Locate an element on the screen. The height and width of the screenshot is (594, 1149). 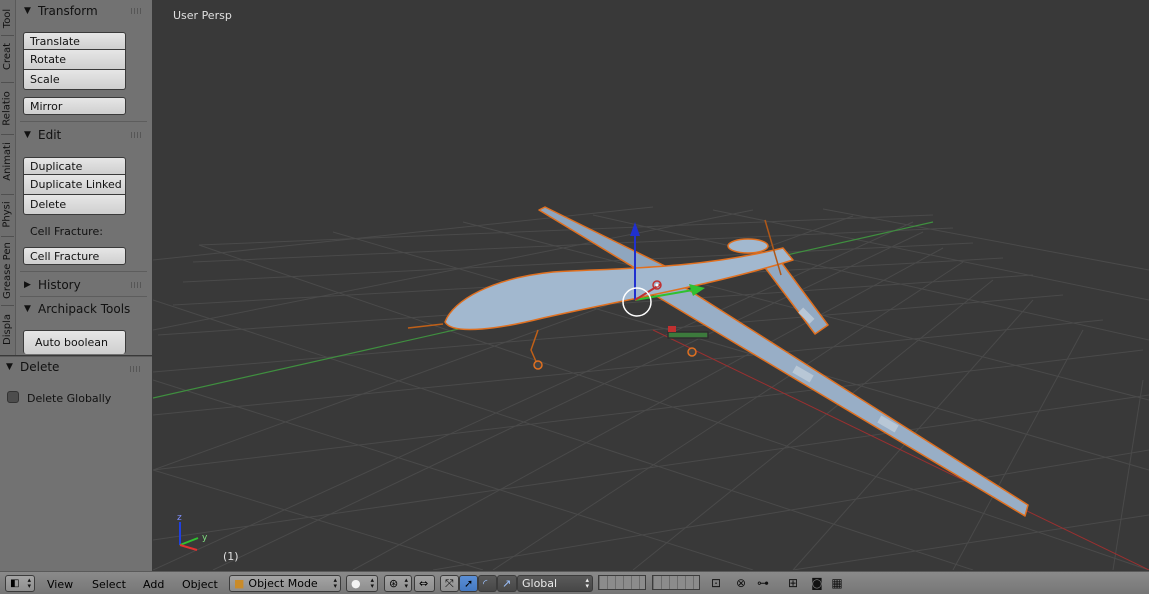
pivot-selector: ⊛ ▴ ▾ is located at coordinates (398, 583).